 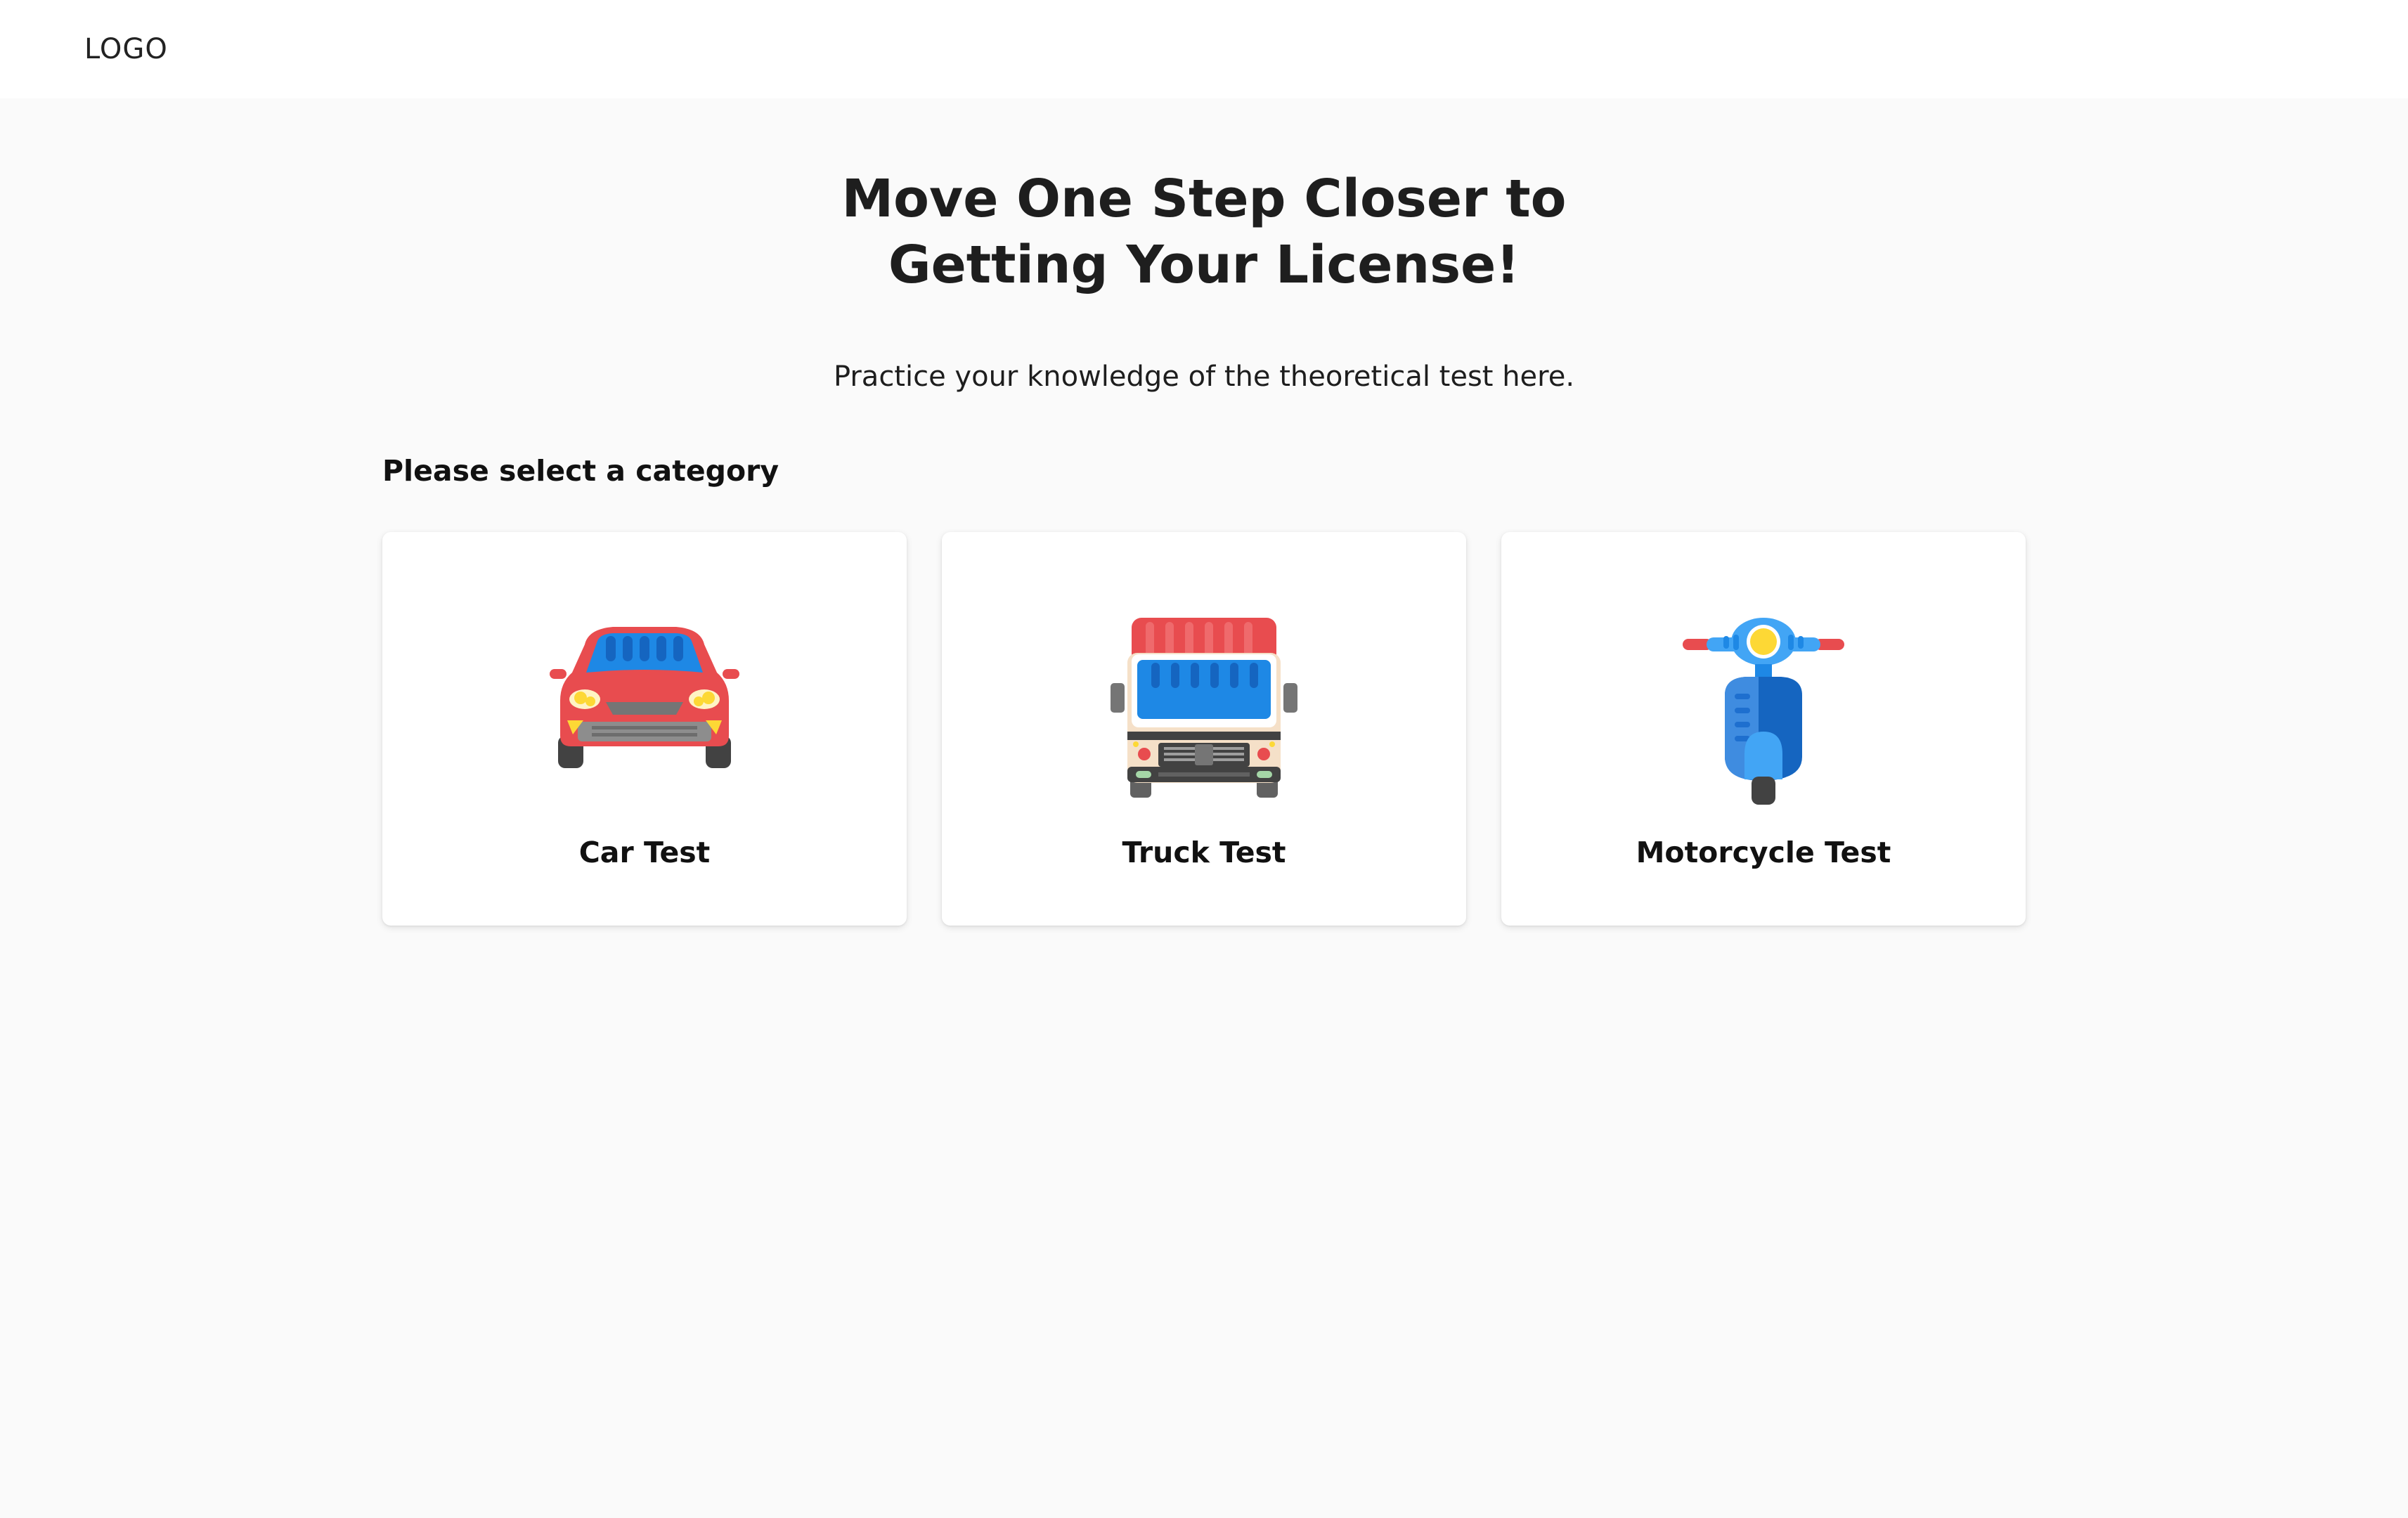 I want to click on page-title-line-1: Move One Step Closer to, so click(x=1204, y=199).